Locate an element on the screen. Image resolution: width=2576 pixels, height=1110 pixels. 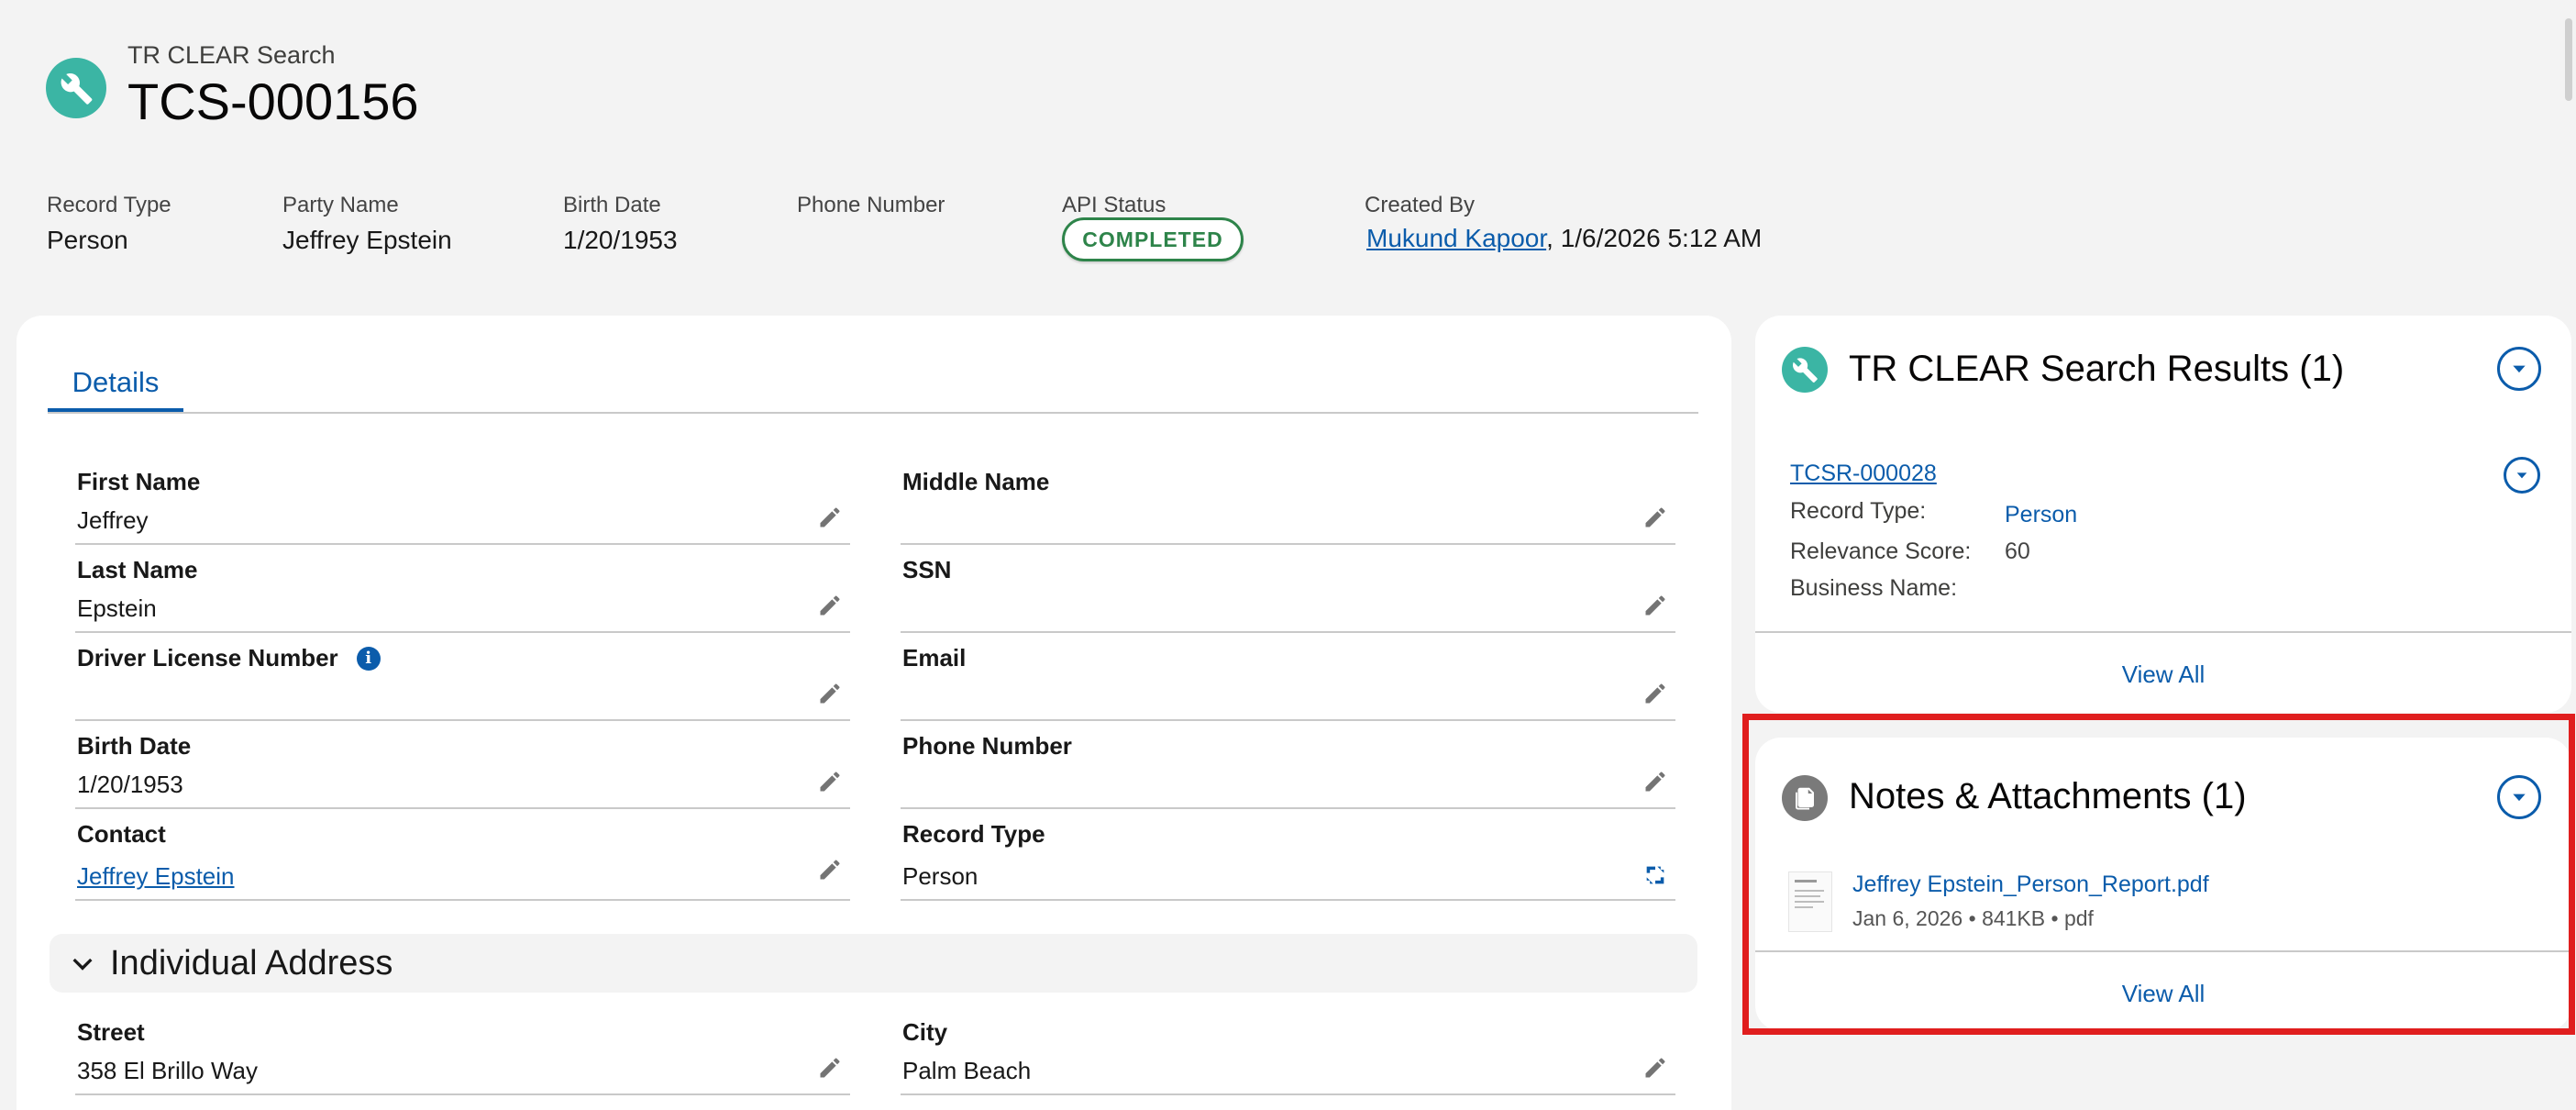
field-driver-license-number: Driver License Number i is located at coordinates (462, 679).